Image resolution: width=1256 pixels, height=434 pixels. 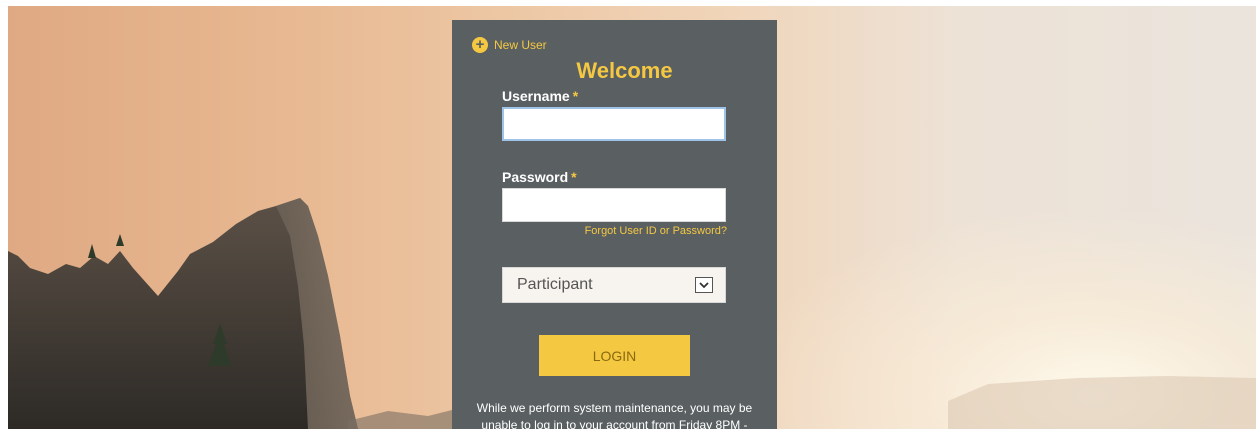 What do you see at coordinates (535, 177) in the screenshot?
I see `password-label-text: Password` at bounding box center [535, 177].